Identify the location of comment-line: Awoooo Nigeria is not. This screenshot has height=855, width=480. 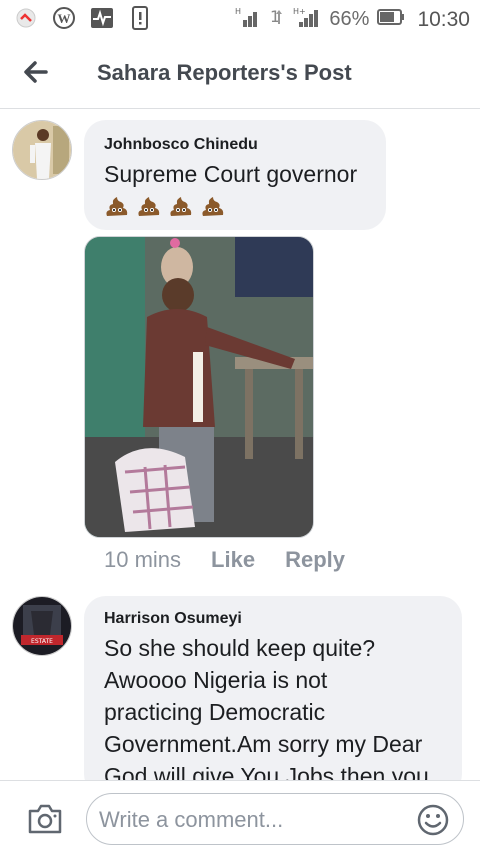
(216, 680).